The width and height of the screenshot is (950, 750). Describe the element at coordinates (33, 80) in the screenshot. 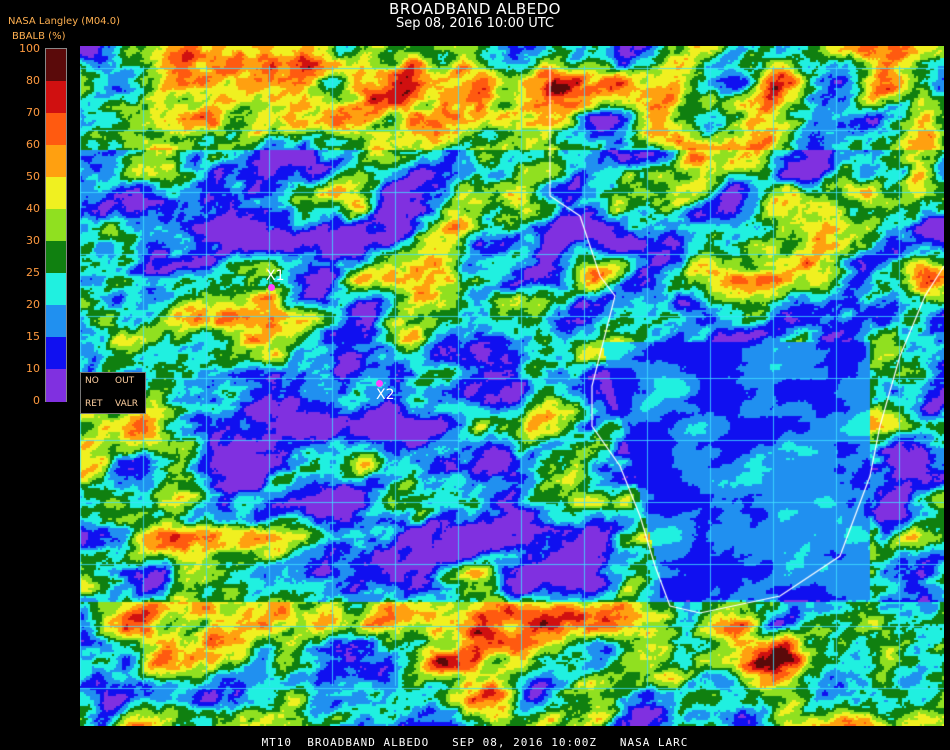

I see `legend-tick-label: 80` at that location.